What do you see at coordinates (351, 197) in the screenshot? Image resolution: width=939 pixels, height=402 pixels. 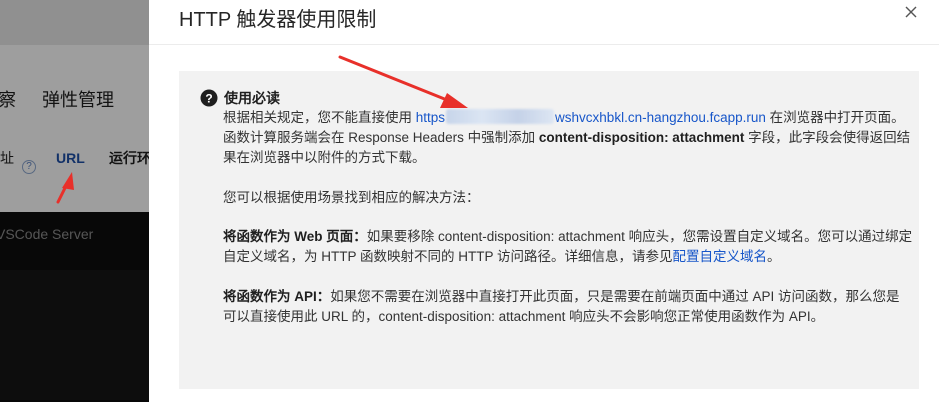 I see `paragraph-solutions-intro: 您可以根据使用场景找到相应的解决方法：` at bounding box center [351, 197].